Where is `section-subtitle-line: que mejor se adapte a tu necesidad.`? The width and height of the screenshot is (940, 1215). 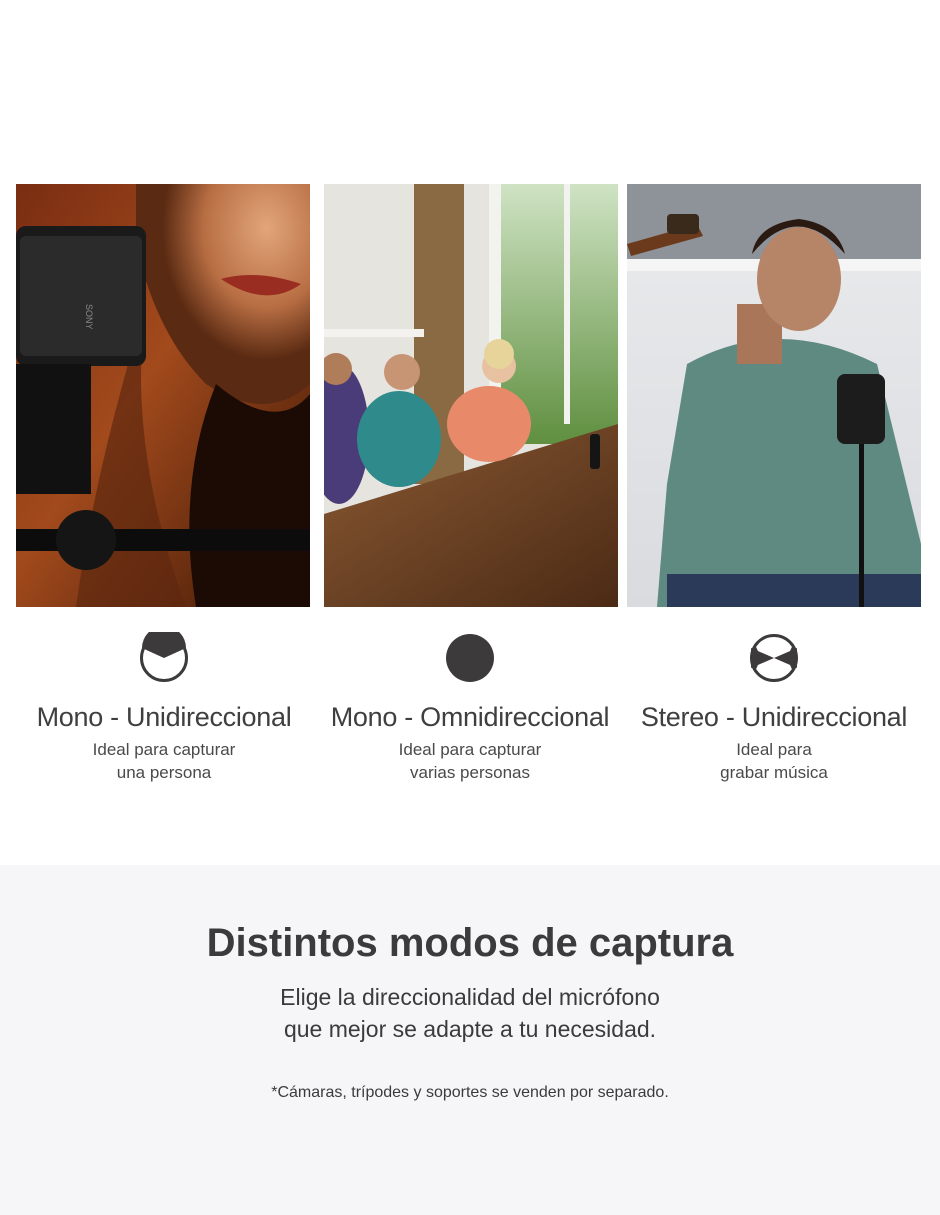
section-subtitle-line: que mejor se adapte a tu necesidad. is located at coordinates (470, 1029).